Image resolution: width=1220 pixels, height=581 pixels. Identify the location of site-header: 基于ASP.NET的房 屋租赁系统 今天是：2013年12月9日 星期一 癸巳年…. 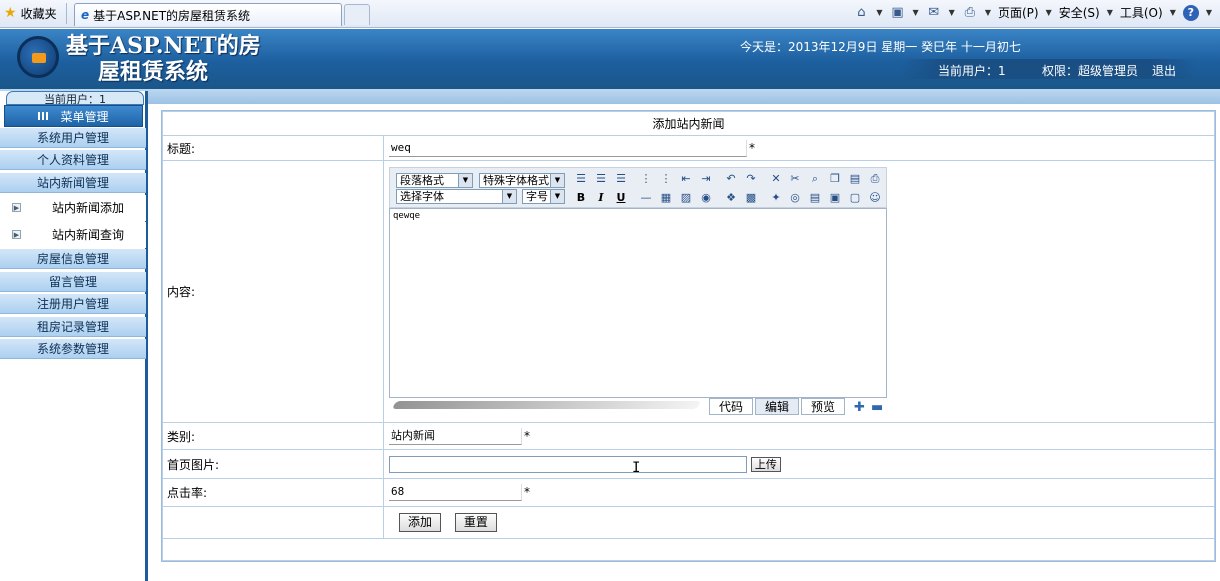
(610, 59).